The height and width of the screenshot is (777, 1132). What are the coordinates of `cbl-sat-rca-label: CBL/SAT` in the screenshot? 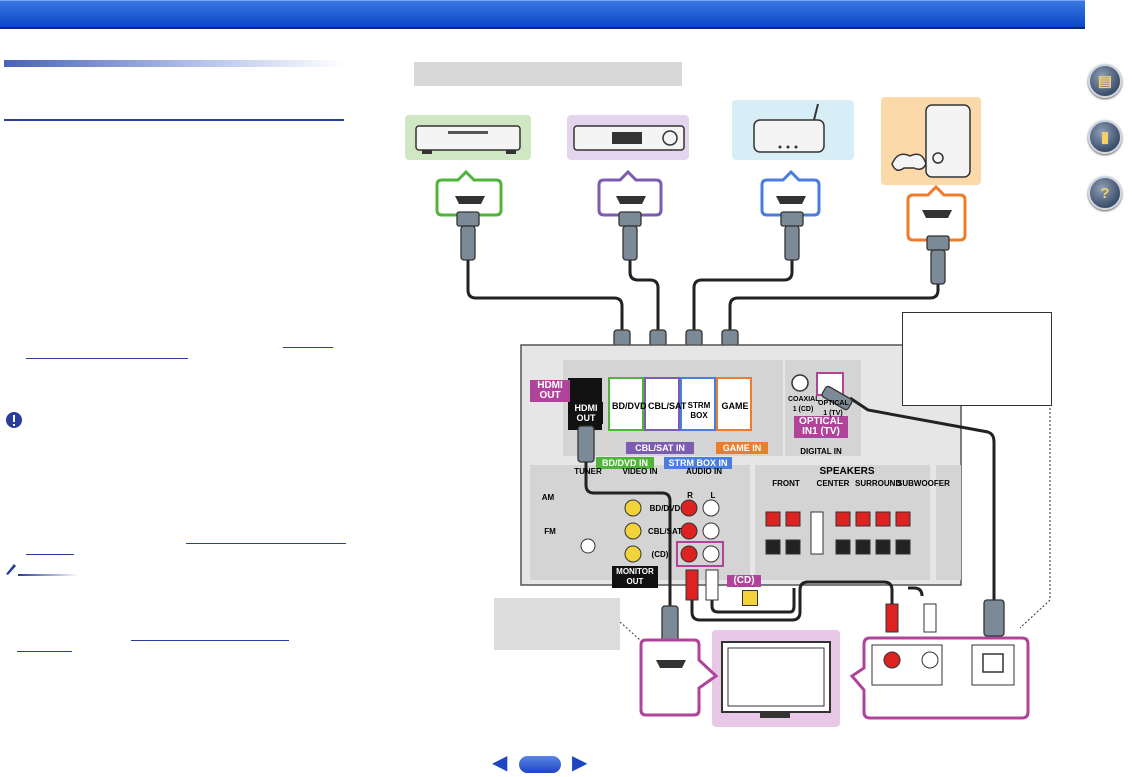 It's located at (665, 531).